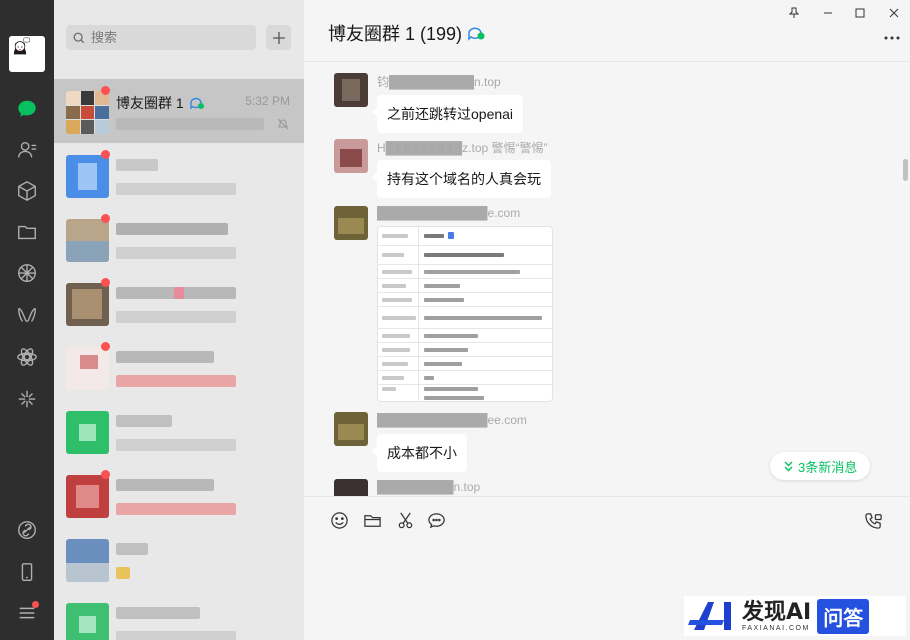  Describe the element at coordinates (35, 604) in the screenshot. I see `menu-notification-dot` at that location.